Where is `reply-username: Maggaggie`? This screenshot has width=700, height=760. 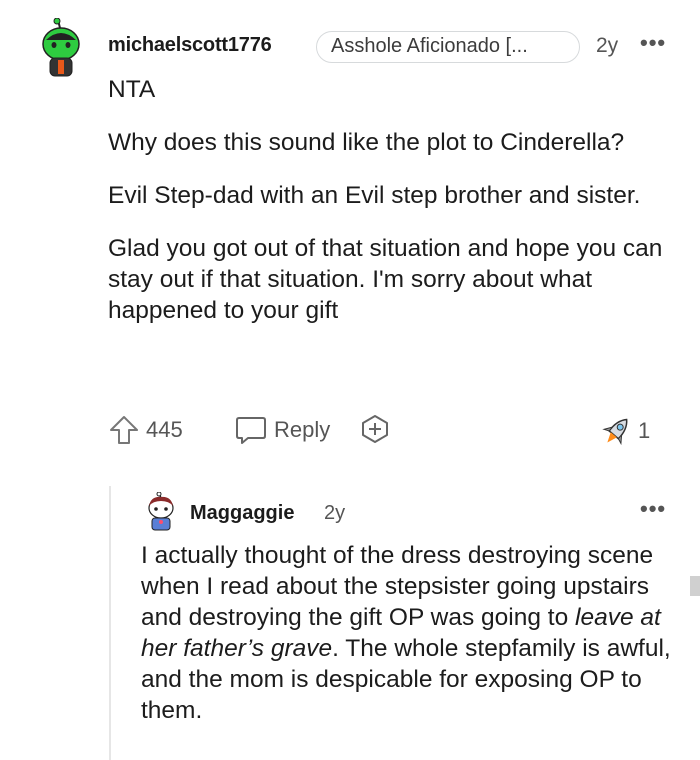
reply-username: Maggaggie is located at coordinates (242, 513).